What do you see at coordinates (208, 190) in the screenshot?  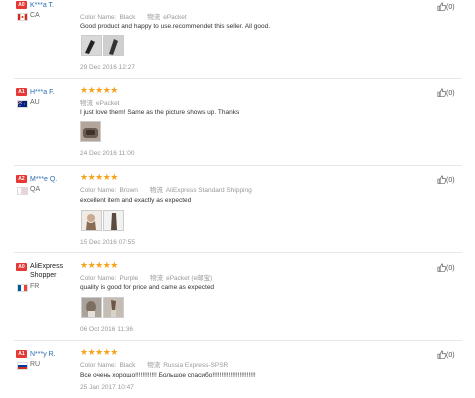 I see `shipping-method: AliExpress Standard Shipping` at bounding box center [208, 190].